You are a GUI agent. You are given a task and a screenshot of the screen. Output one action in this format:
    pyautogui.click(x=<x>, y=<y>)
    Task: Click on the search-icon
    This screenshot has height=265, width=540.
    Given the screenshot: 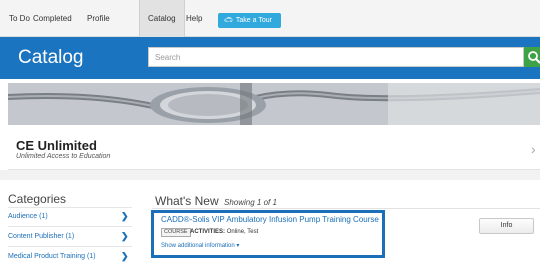 What is the action you would take?
    pyautogui.click(x=534, y=57)
    